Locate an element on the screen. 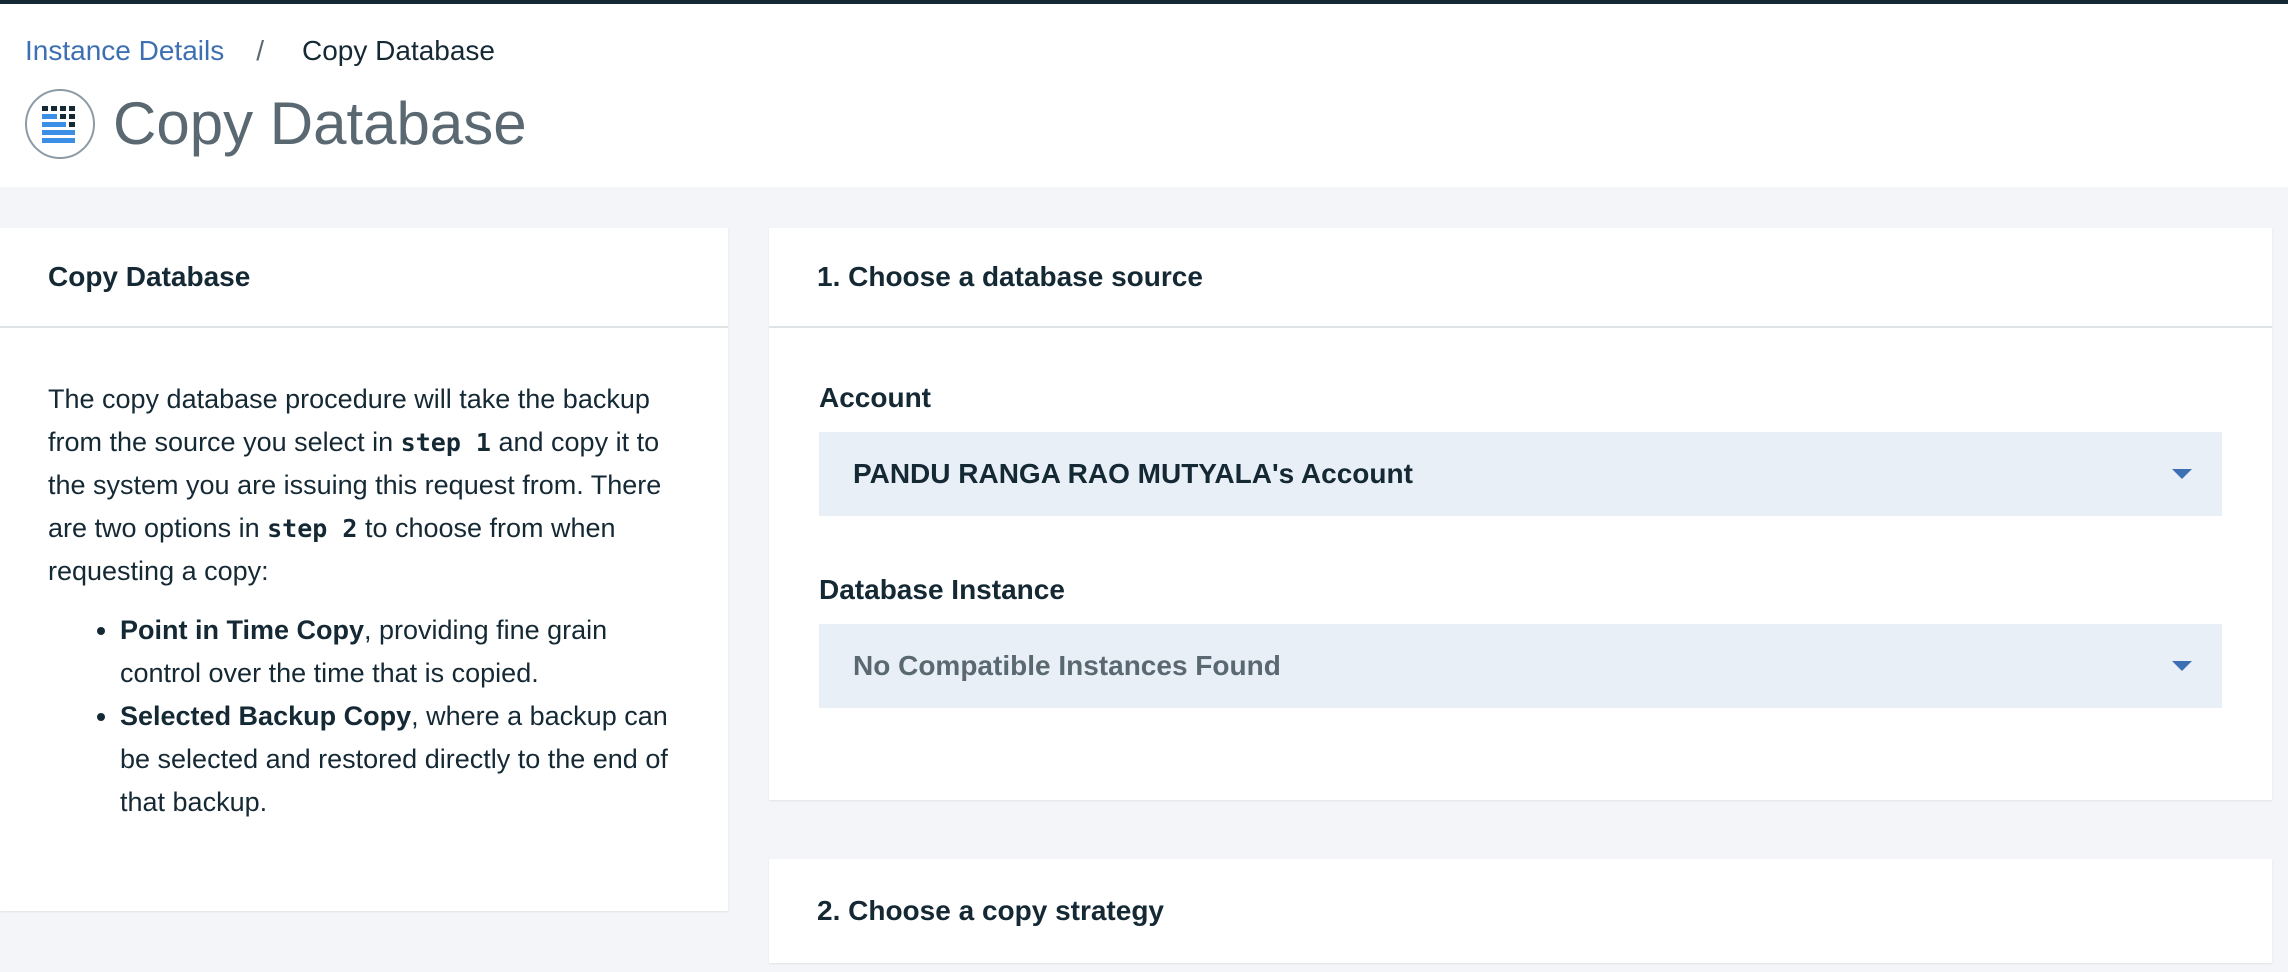 The width and height of the screenshot is (2288, 972). breadcrumb: Instance Details / Copy Database is located at coordinates (260, 51).